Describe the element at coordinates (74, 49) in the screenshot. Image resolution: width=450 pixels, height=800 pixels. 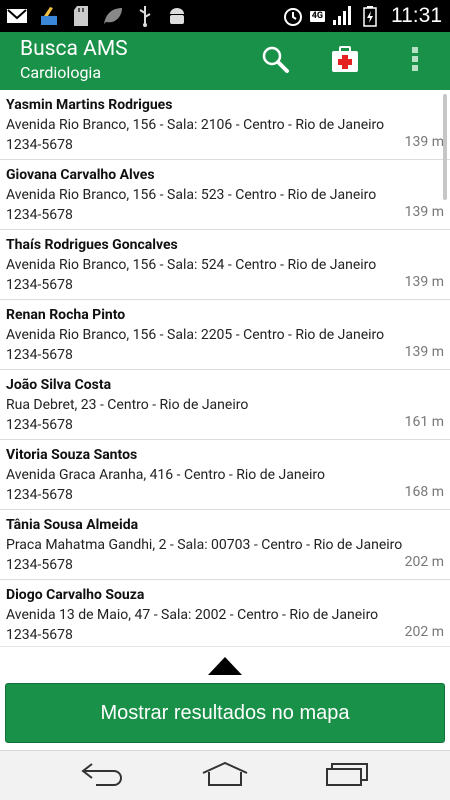
I see `app-title: Busca AMS` at that location.